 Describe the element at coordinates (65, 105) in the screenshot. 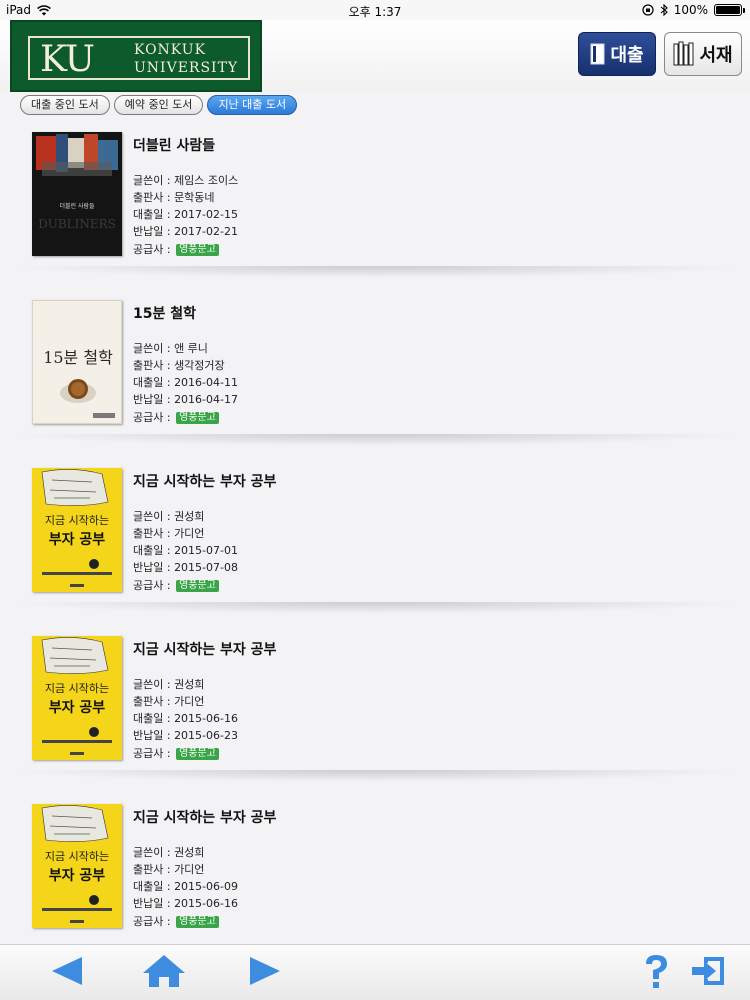

I see `tab-current-loans: 대출 중인 도서` at that location.